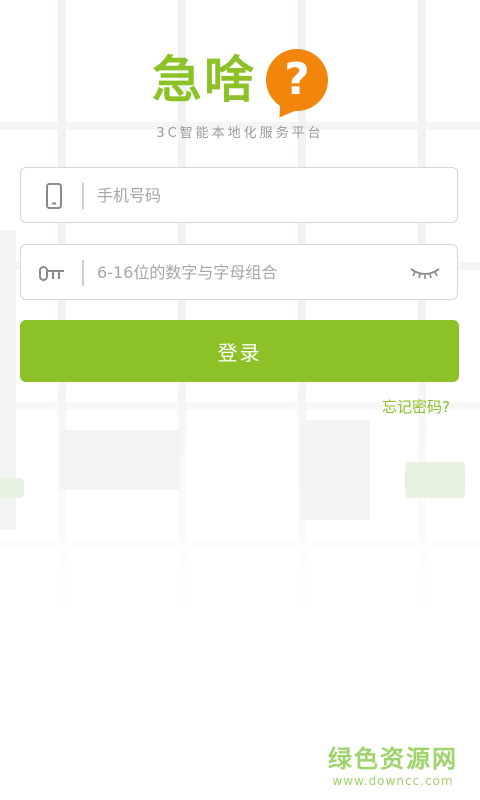  I want to click on password-input, so click(247, 272).